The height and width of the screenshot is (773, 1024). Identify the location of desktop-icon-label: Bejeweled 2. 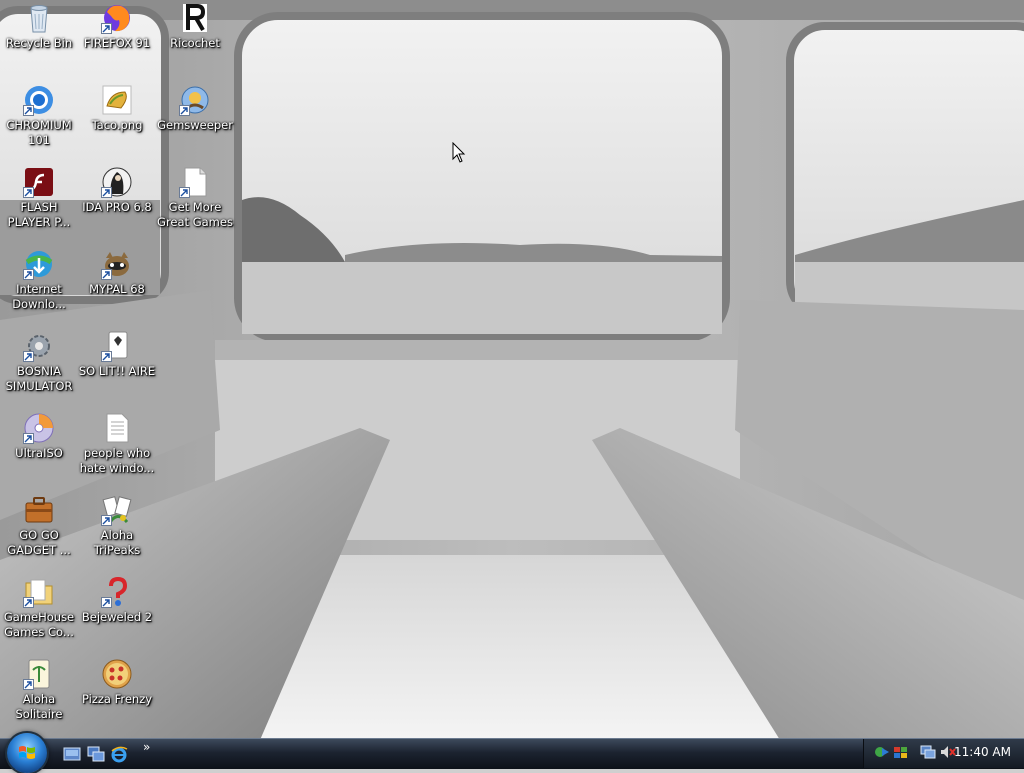
(117, 617).